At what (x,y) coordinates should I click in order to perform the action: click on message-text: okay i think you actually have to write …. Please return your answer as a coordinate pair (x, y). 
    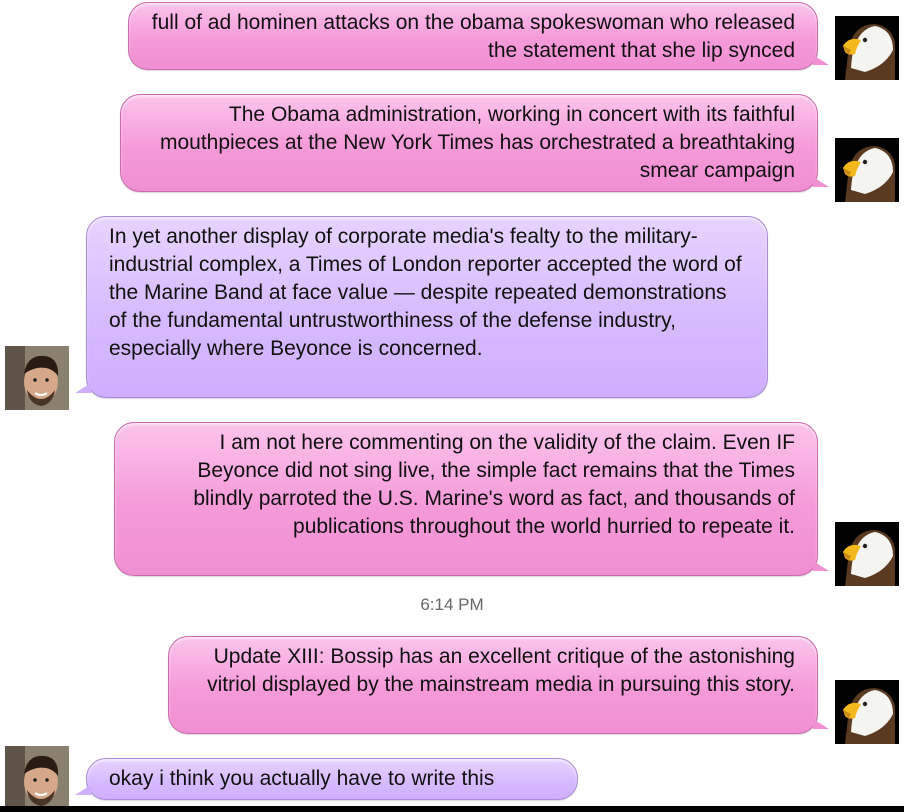
    Looking at the image, I should click on (302, 778).